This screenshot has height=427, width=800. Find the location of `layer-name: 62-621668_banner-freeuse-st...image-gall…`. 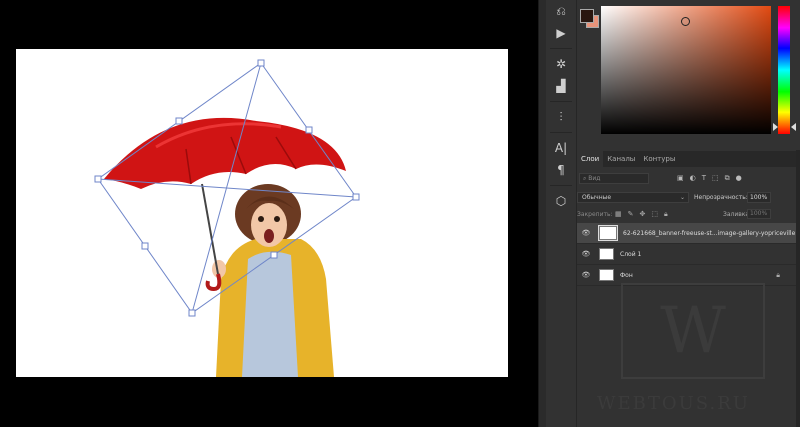

layer-name: 62-621668_banner-freeuse-st...image-gall… is located at coordinates (709, 233).